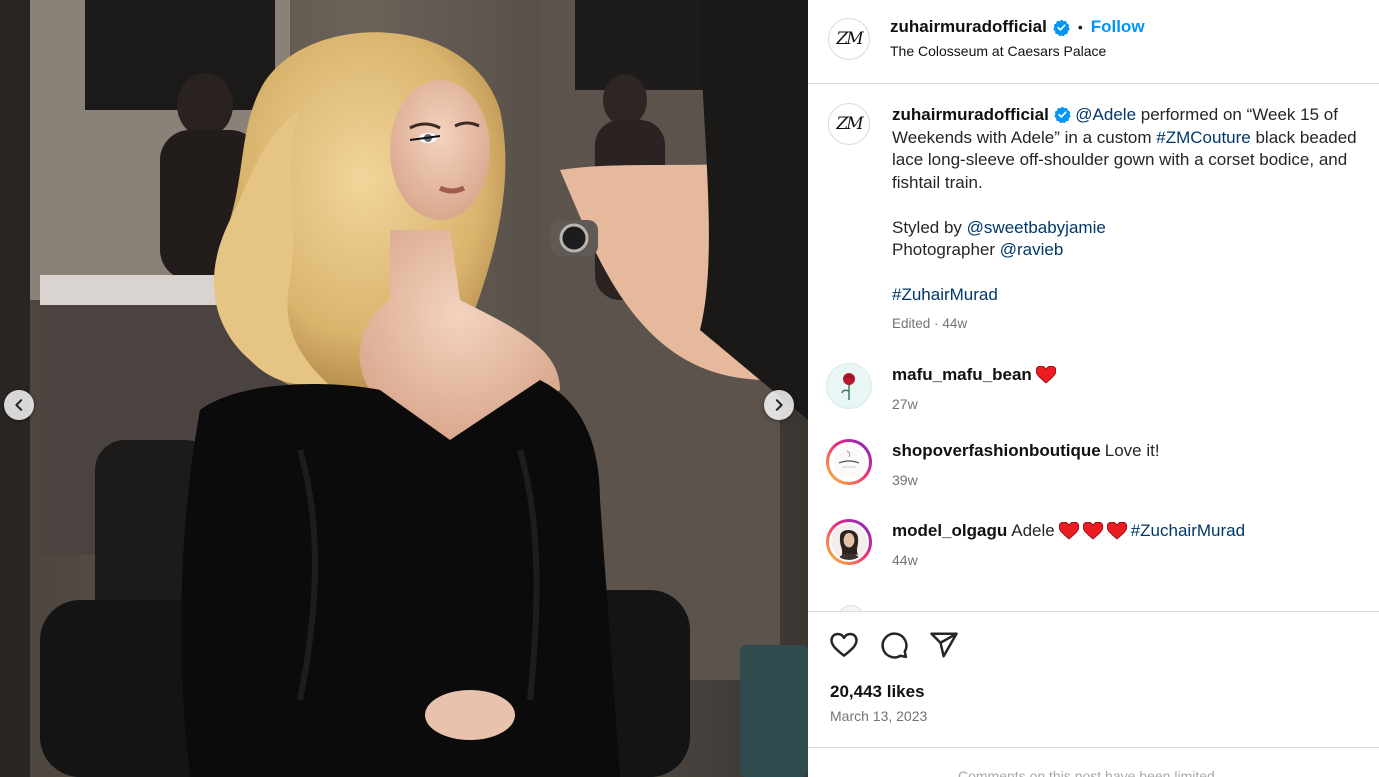 This screenshot has width=1379, height=777. I want to click on paper-plane-icon, so click(944, 645).